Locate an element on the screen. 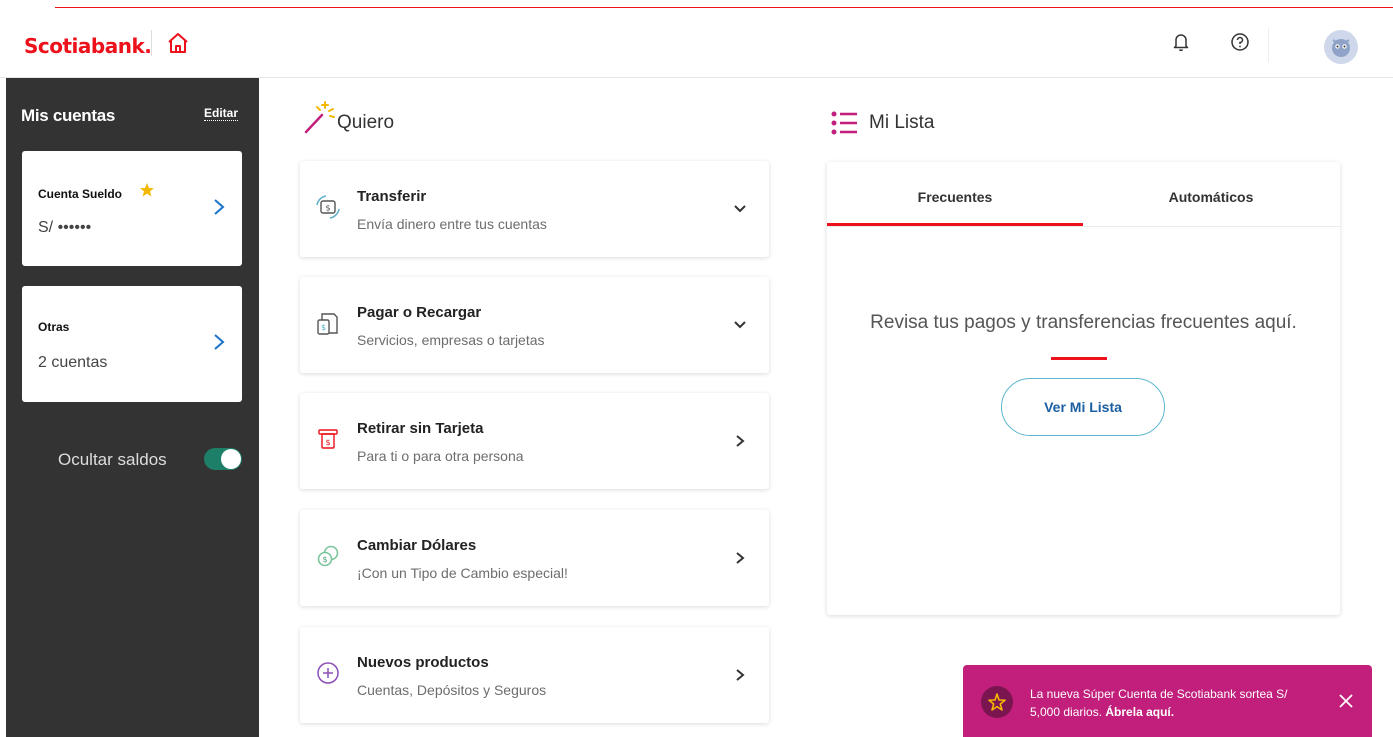  action-title: Transferir is located at coordinates (392, 196).